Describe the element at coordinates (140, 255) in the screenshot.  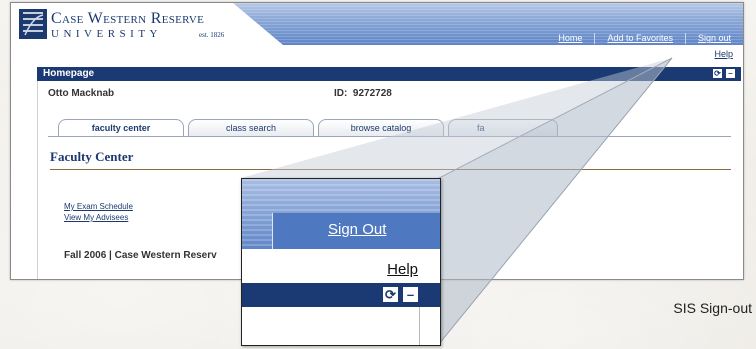
I see `term-heading: Fall 2006 | Case Western Reserv` at that location.